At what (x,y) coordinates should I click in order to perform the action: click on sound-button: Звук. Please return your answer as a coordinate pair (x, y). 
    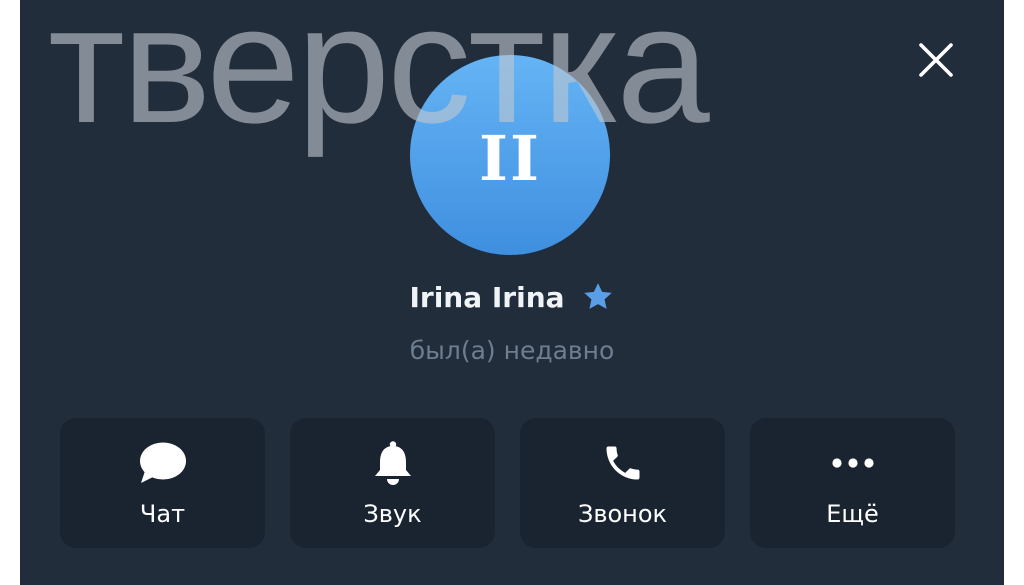
    Looking at the image, I should click on (392, 483).